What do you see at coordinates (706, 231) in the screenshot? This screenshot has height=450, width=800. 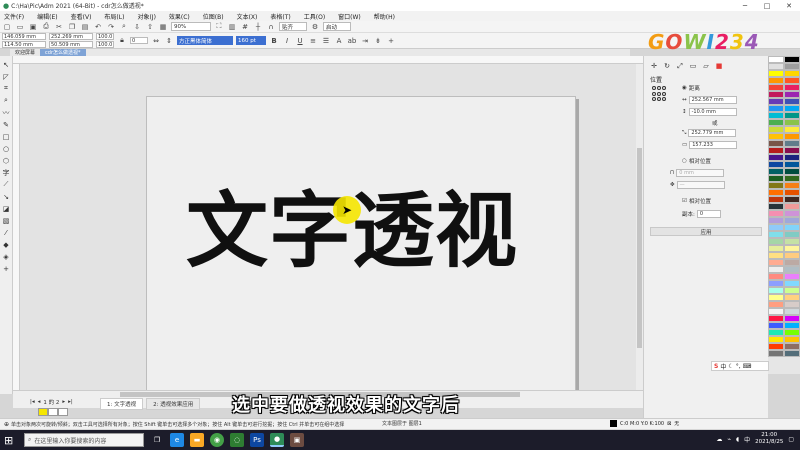 I see `apply-button: 应用` at bounding box center [706, 231].